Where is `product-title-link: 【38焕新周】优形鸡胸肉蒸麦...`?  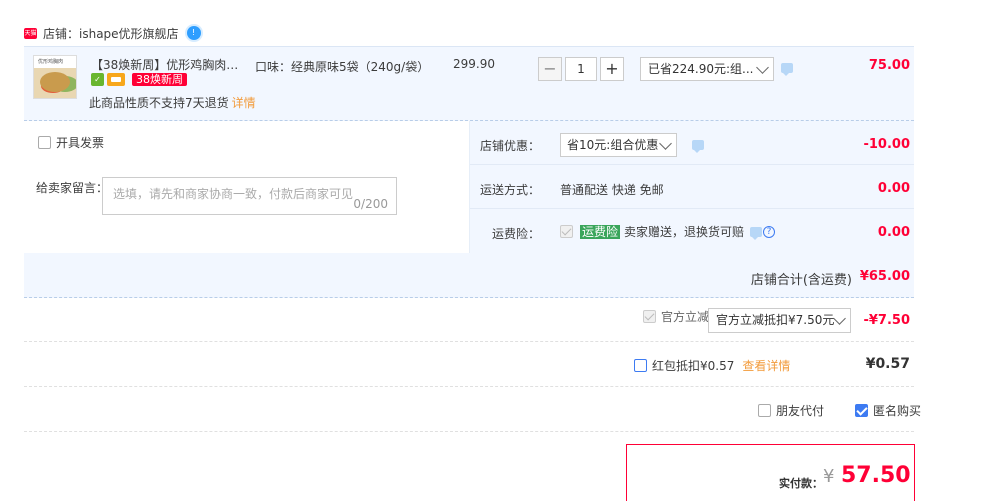
product-title-link: 【38焕新周】优形鸡胸肉蒸麦... is located at coordinates (168, 64).